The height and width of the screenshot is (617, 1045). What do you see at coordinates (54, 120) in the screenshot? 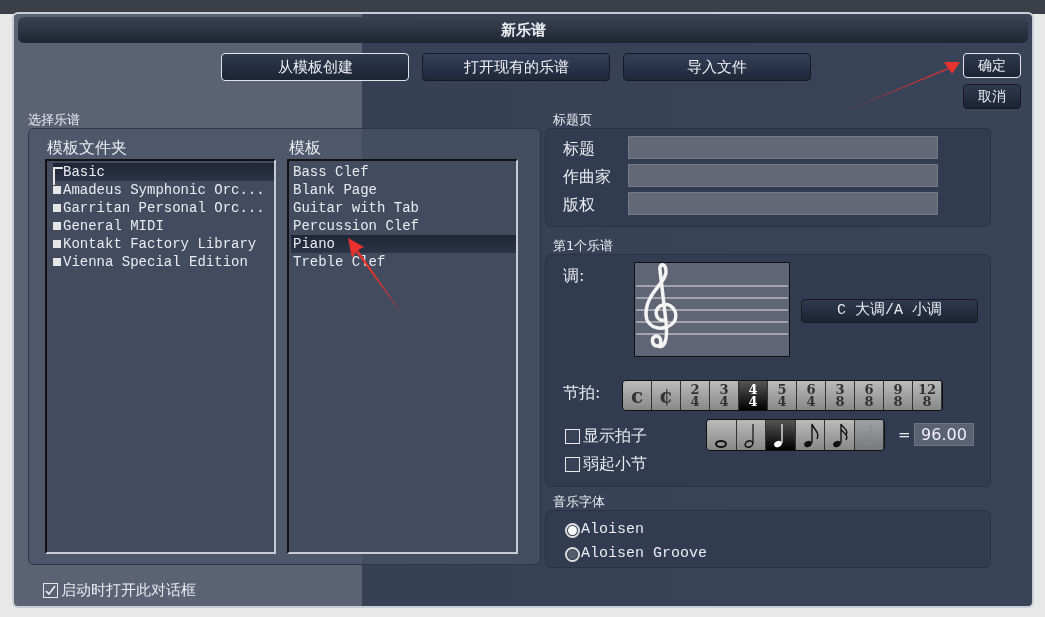
I see `section-title: 选择乐谱` at bounding box center [54, 120].